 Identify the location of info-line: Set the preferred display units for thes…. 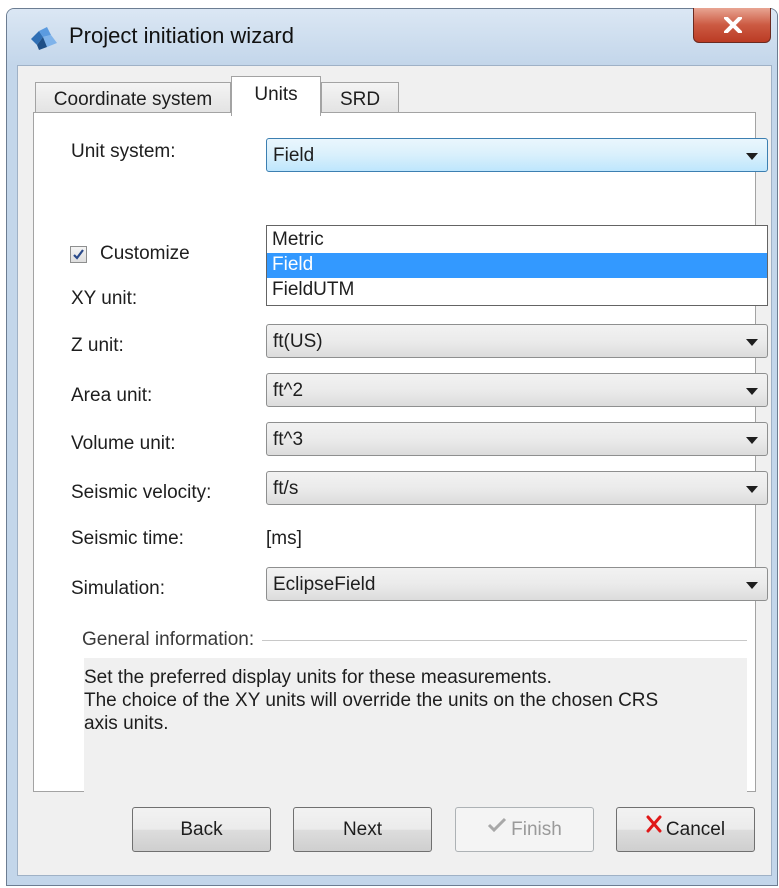
(318, 677).